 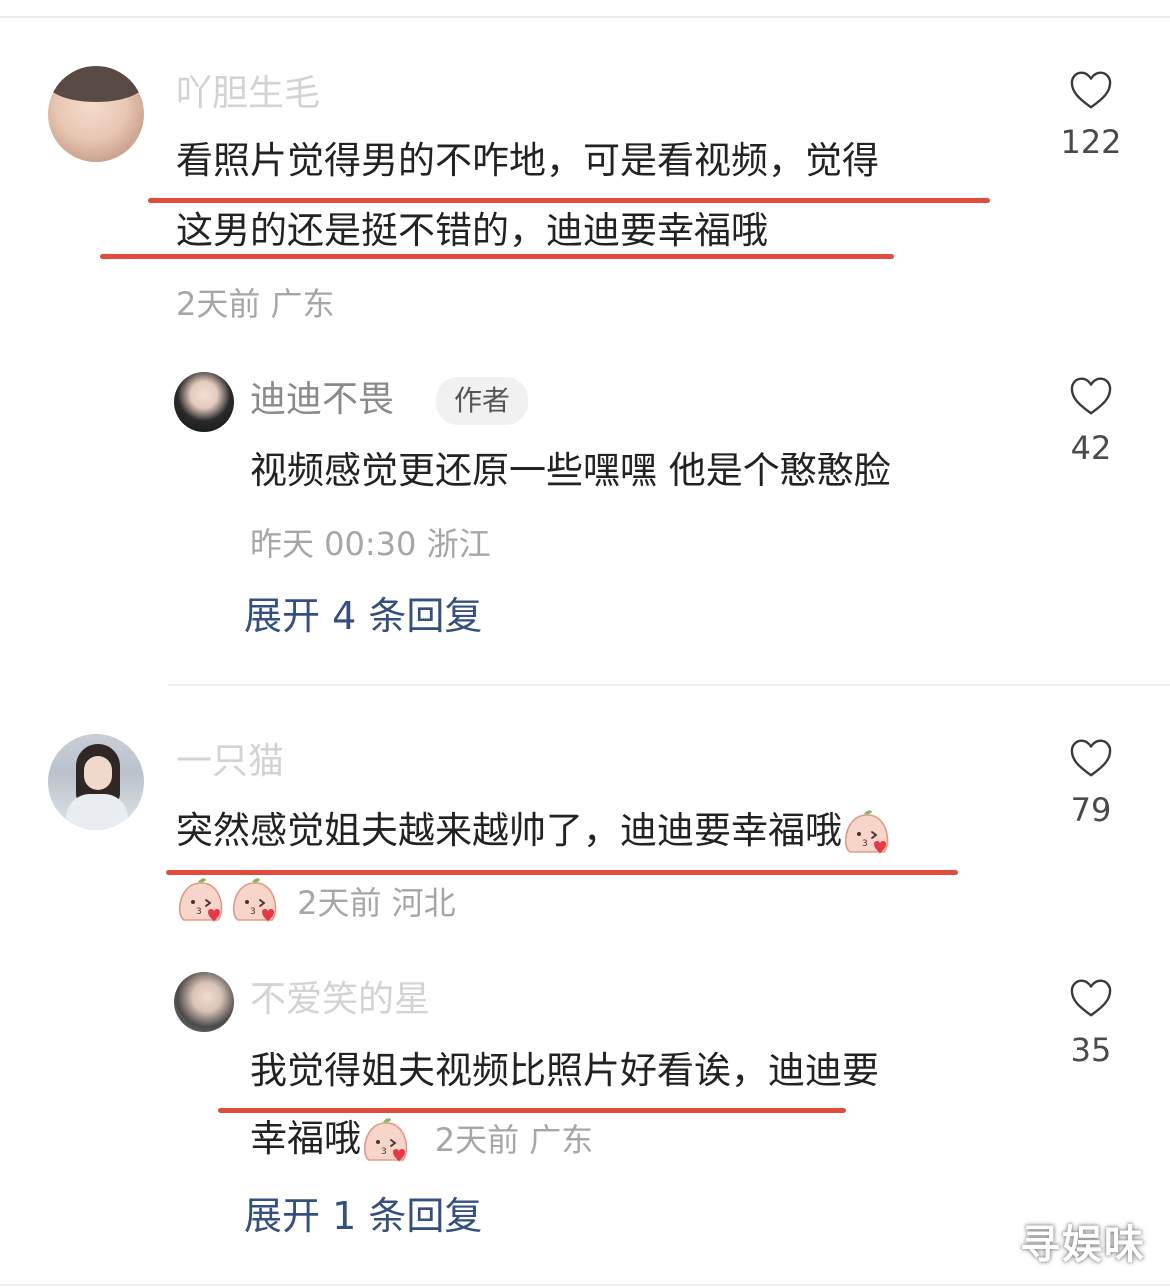 What do you see at coordinates (1091, 810) in the screenshot?
I see `like-count: 79` at bounding box center [1091, 810].